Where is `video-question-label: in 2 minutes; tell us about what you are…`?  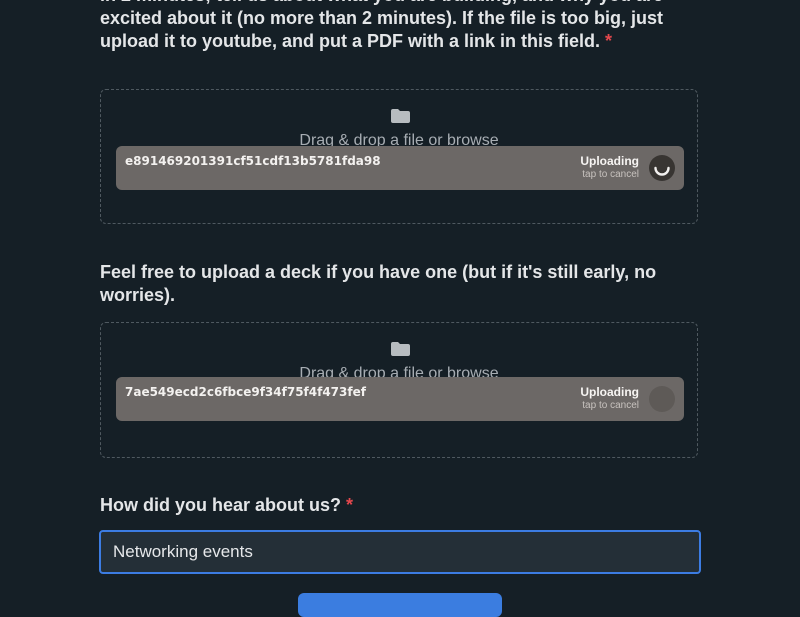 video-question-label: in 2 minutes; tell us about what you are… is located at coordinates (405, 26).